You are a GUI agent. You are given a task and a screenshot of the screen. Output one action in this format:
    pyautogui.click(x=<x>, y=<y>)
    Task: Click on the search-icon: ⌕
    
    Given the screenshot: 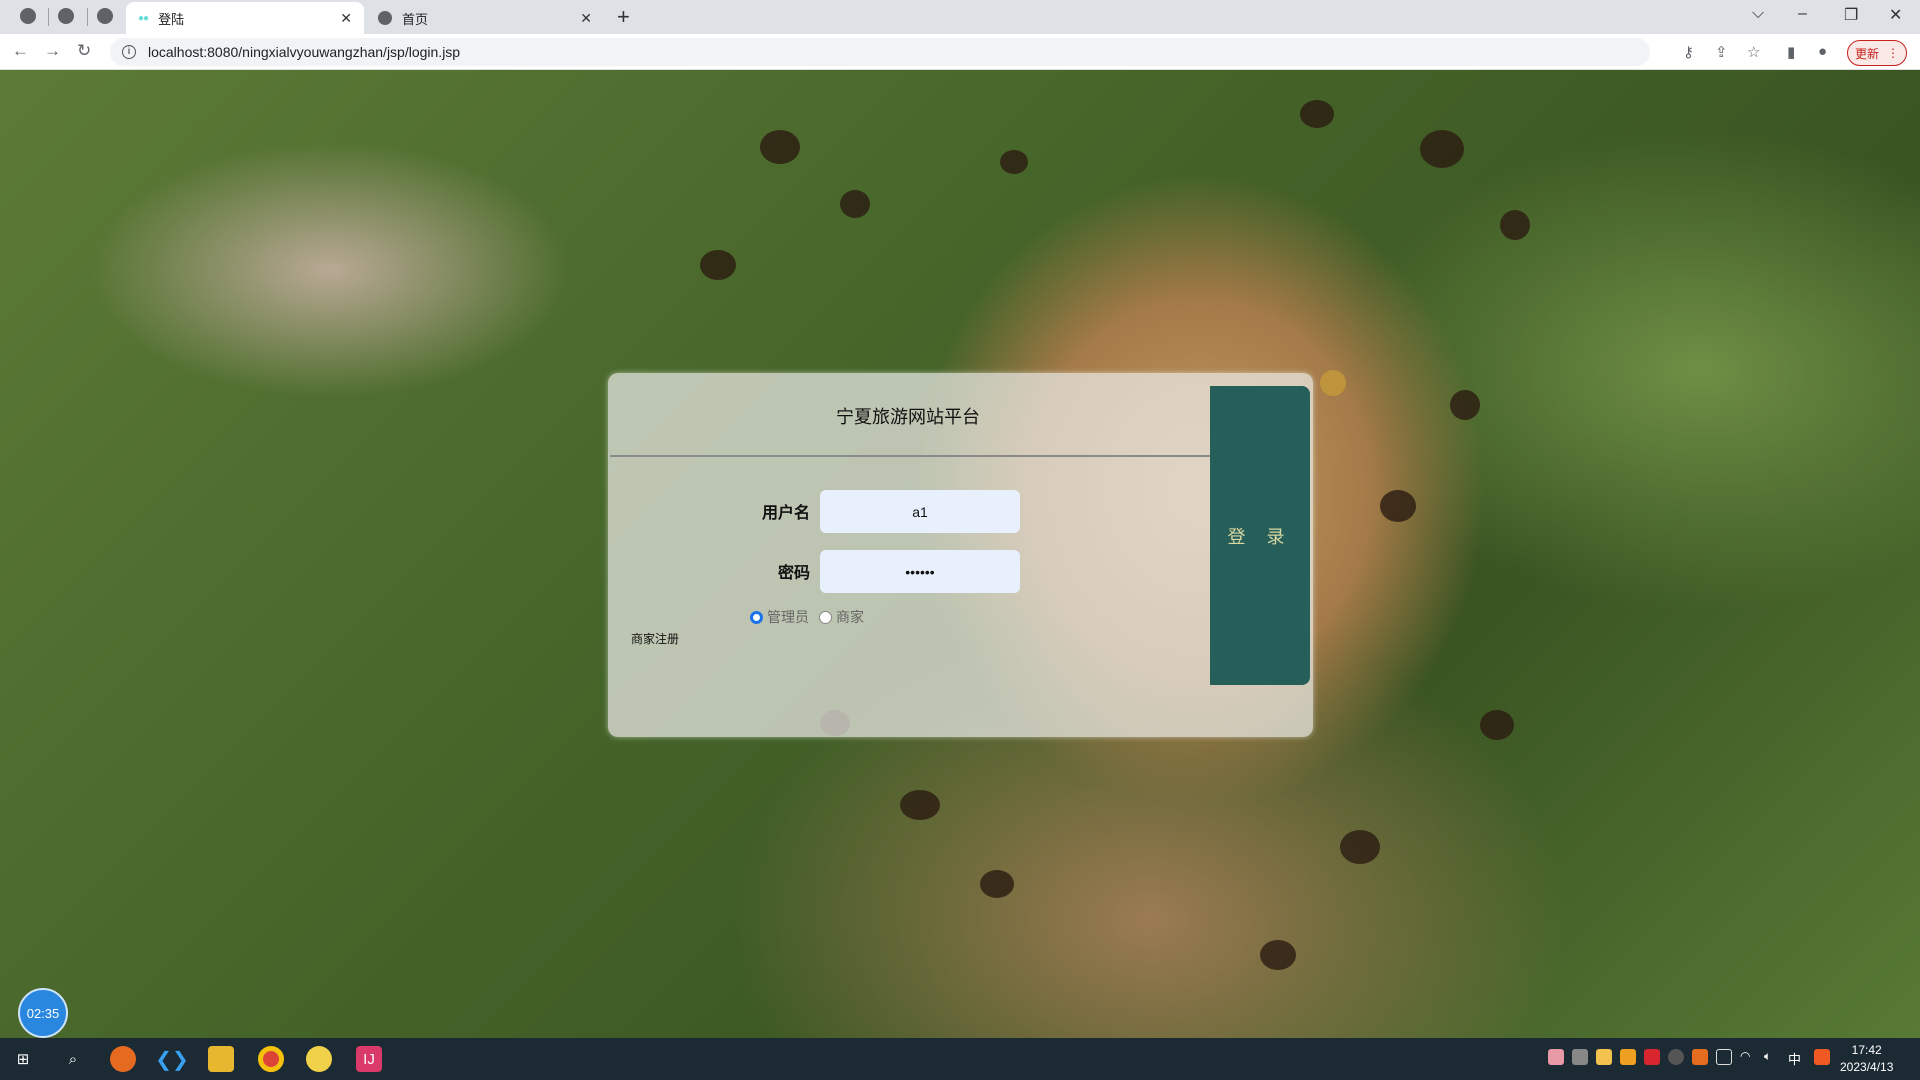 What is the action you would take?
    pyautogui.click(x=73, y=1059)
    